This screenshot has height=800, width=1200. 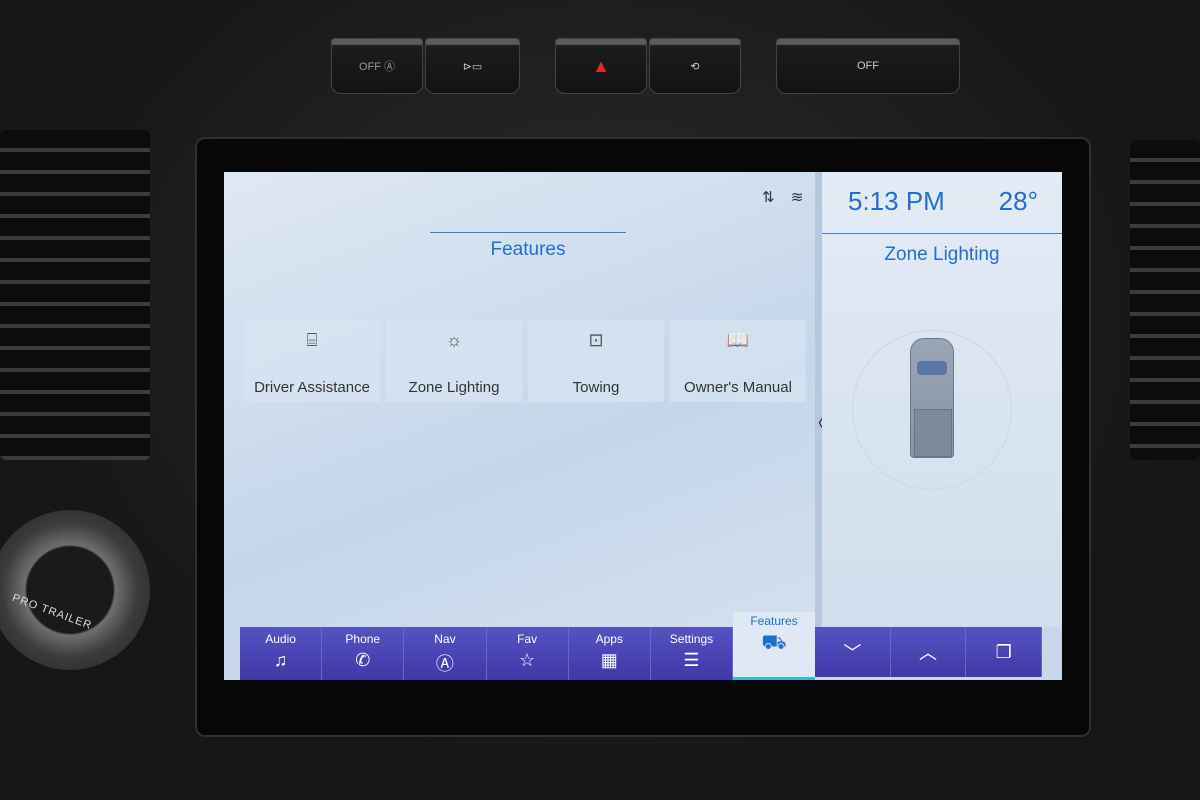 I want to click on tile-label: Zone Lighting, so click(x=454, y=387).